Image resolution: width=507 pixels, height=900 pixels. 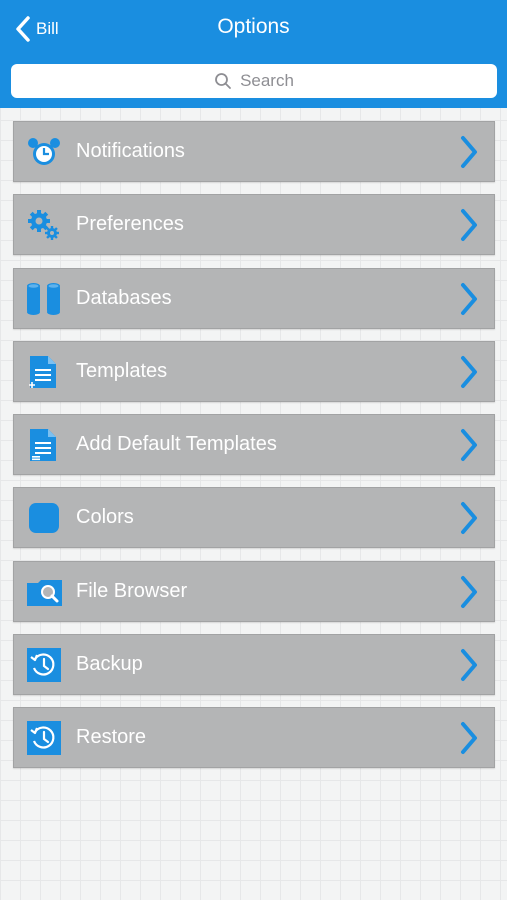 What do you see at coordinates (267, 80) in the screenshot?
I see `search-placeholder: Search` at bounding box center [267, 80].